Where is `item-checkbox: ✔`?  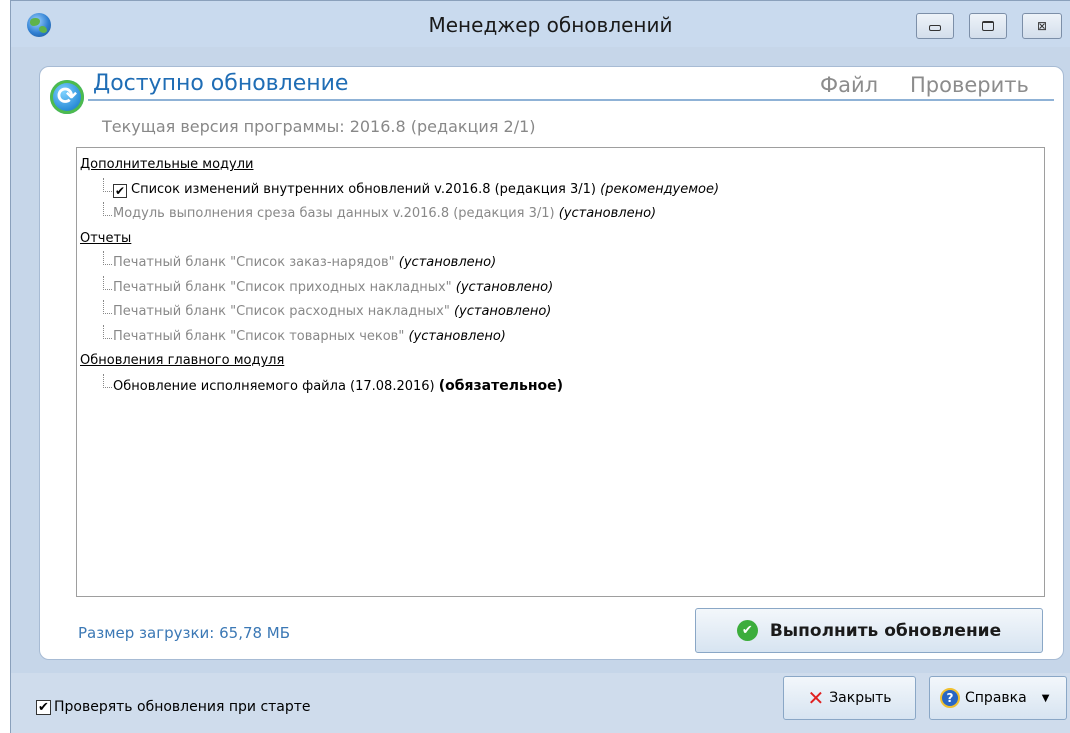
item-checkbox: ✔ is located at coordinates (120, 190).